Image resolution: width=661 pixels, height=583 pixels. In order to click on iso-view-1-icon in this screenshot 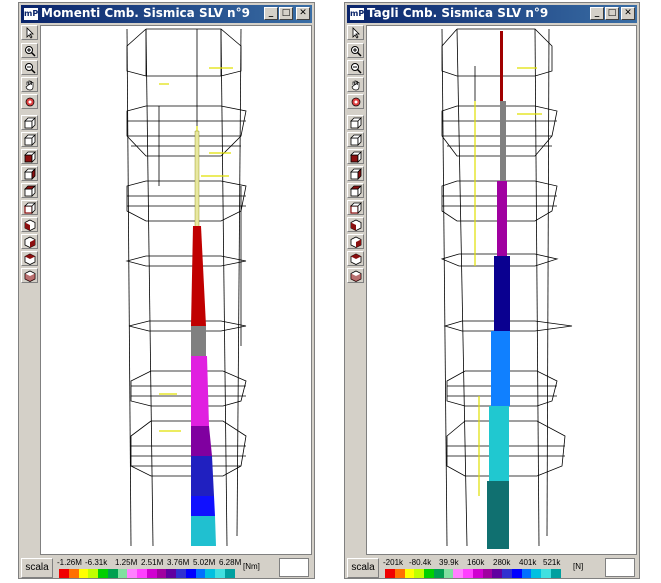, I will do `click(30, 225)`.